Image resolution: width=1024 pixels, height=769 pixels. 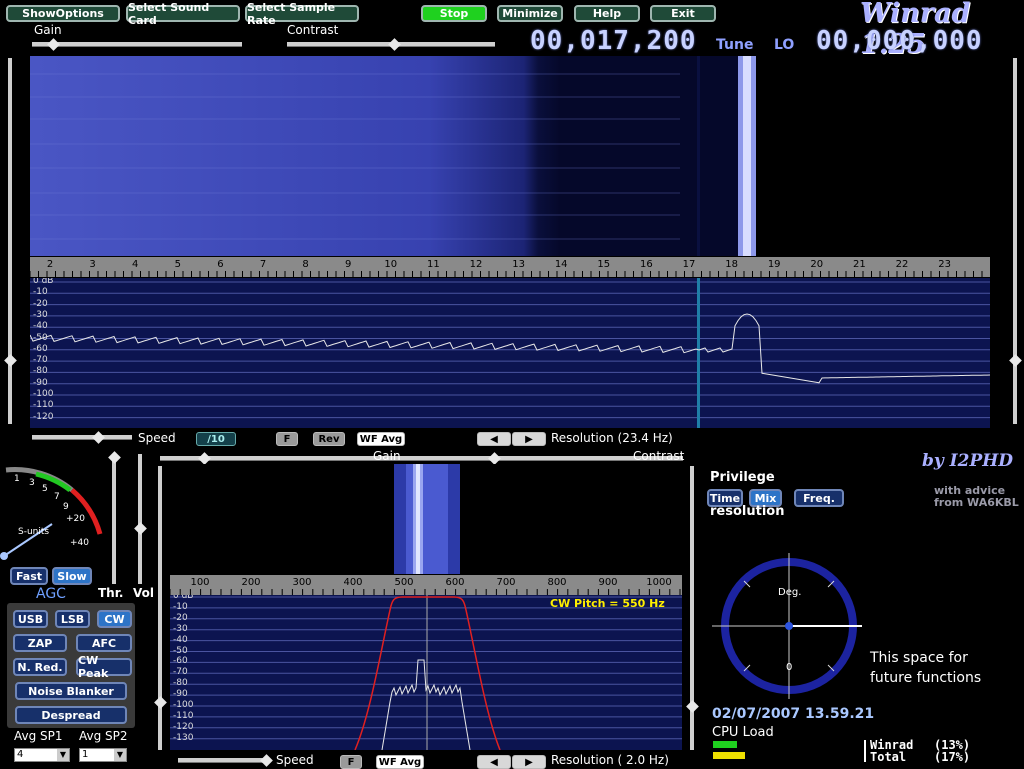 What do you see at coordinates (71, 715) in the screenshot?
I see `despread-button: Despread` at bounding box center [71, 715].